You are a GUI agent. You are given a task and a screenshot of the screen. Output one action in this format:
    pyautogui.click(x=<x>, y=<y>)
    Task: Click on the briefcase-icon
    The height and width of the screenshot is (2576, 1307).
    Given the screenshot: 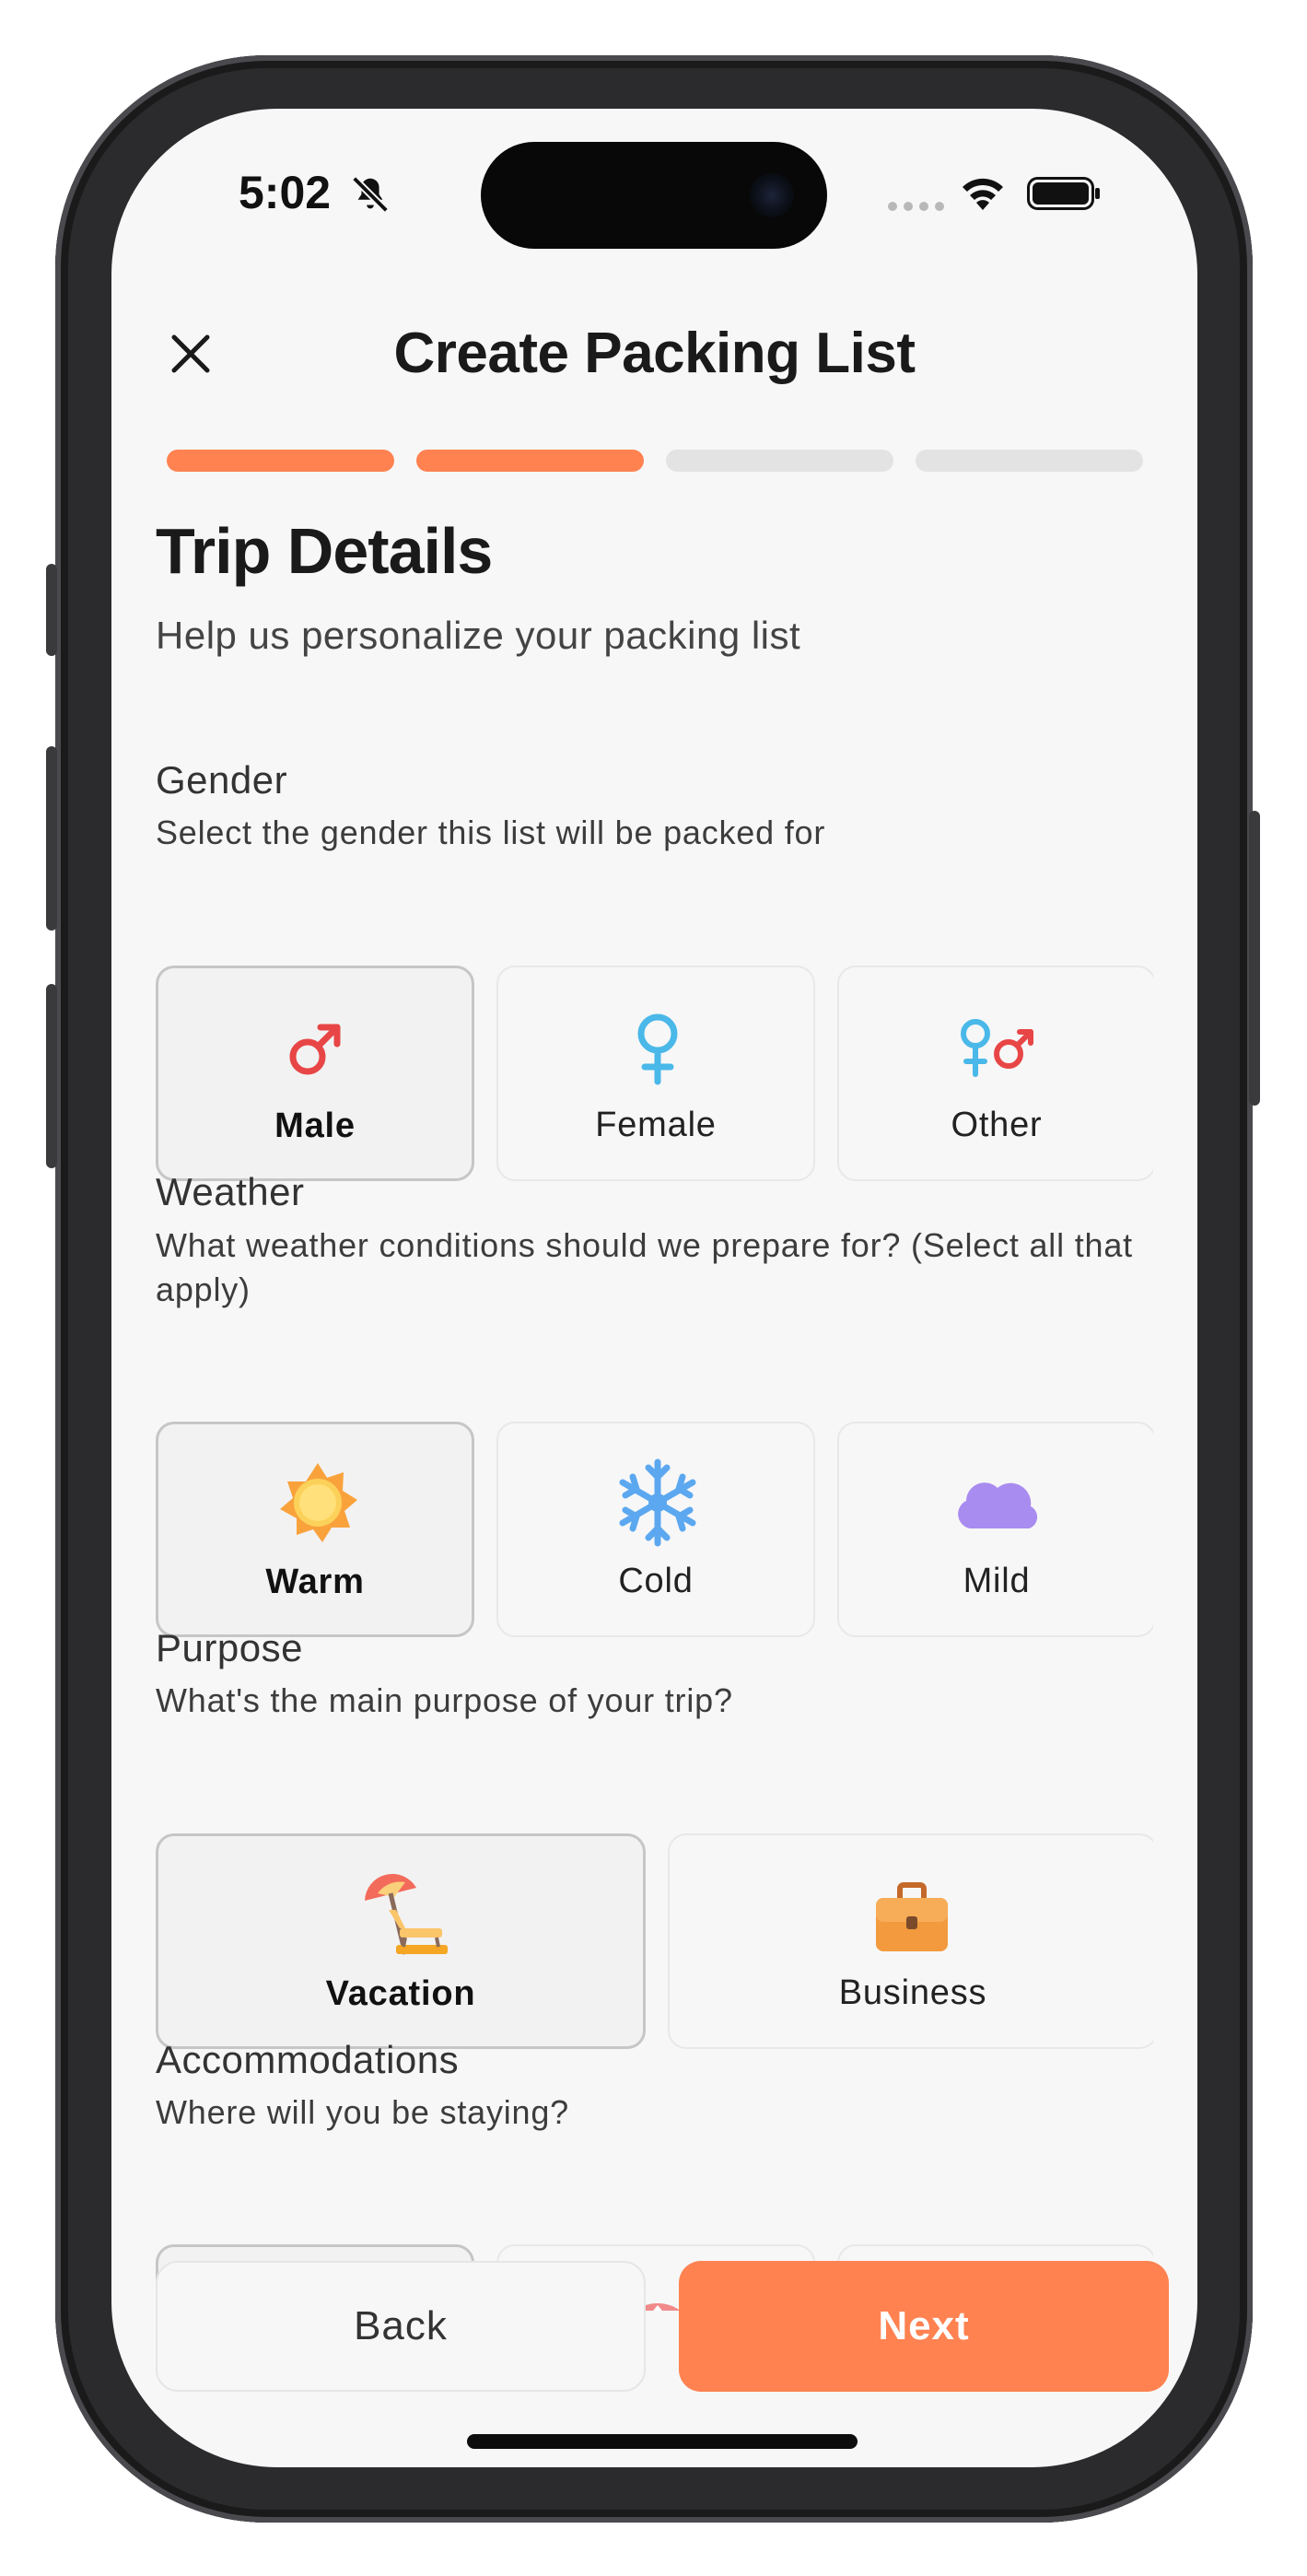 What is the action you would take?
    pyautogui.click(x=912, y=1916)
    